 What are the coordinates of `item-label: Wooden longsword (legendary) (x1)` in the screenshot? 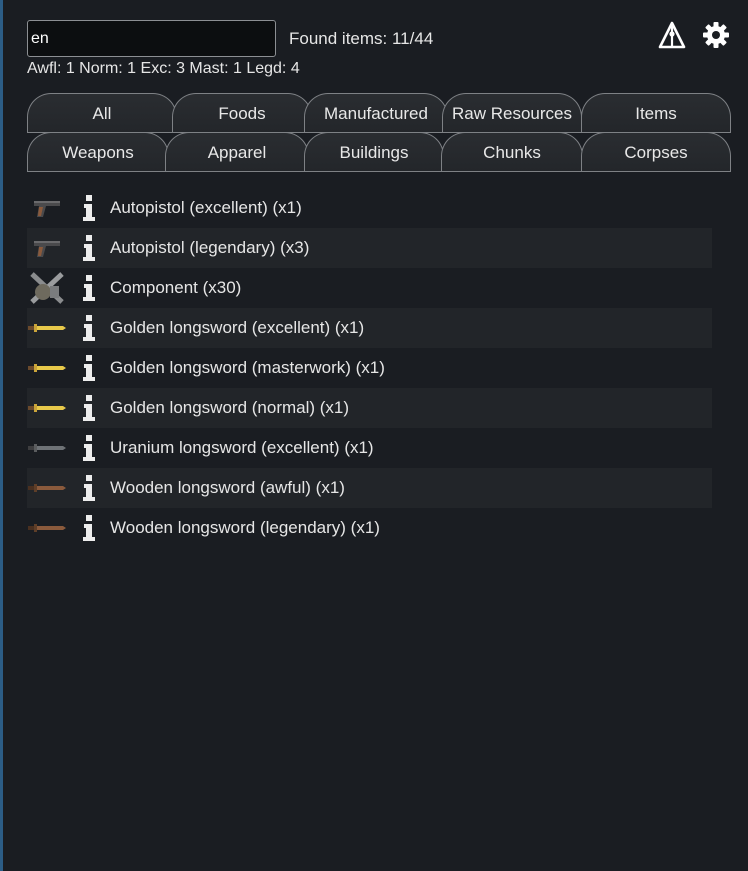 It's located at (245, 527).